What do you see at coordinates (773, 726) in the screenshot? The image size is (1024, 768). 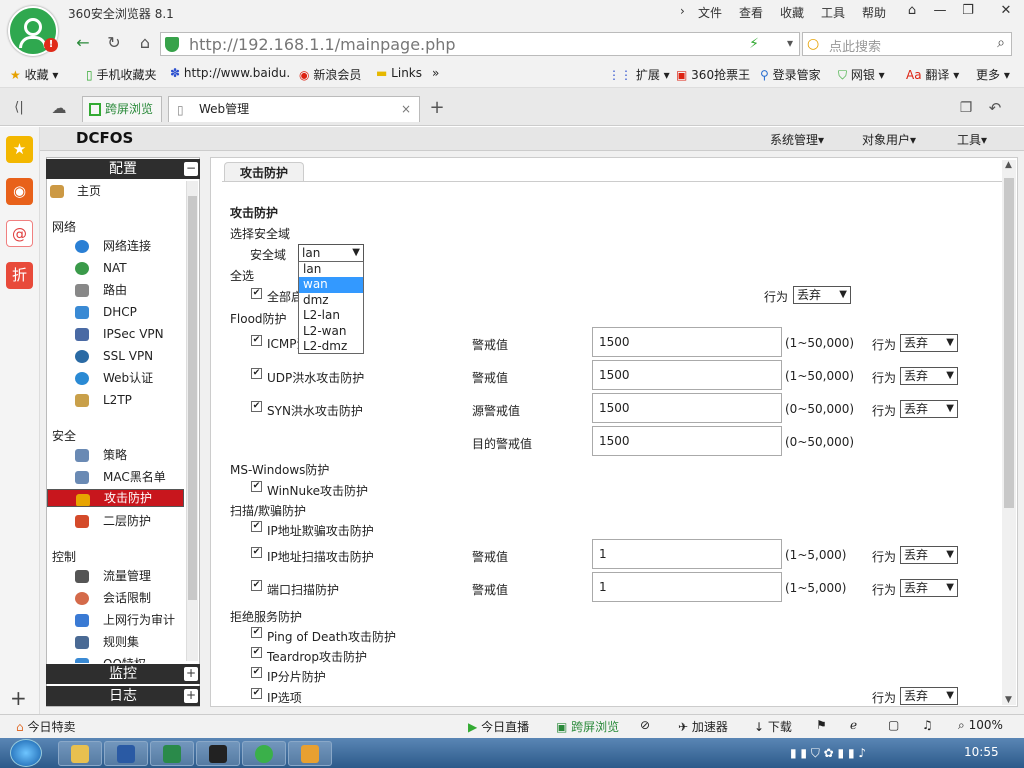 I see `download-button: ↓ 下载` at bounding box center [773, 726].